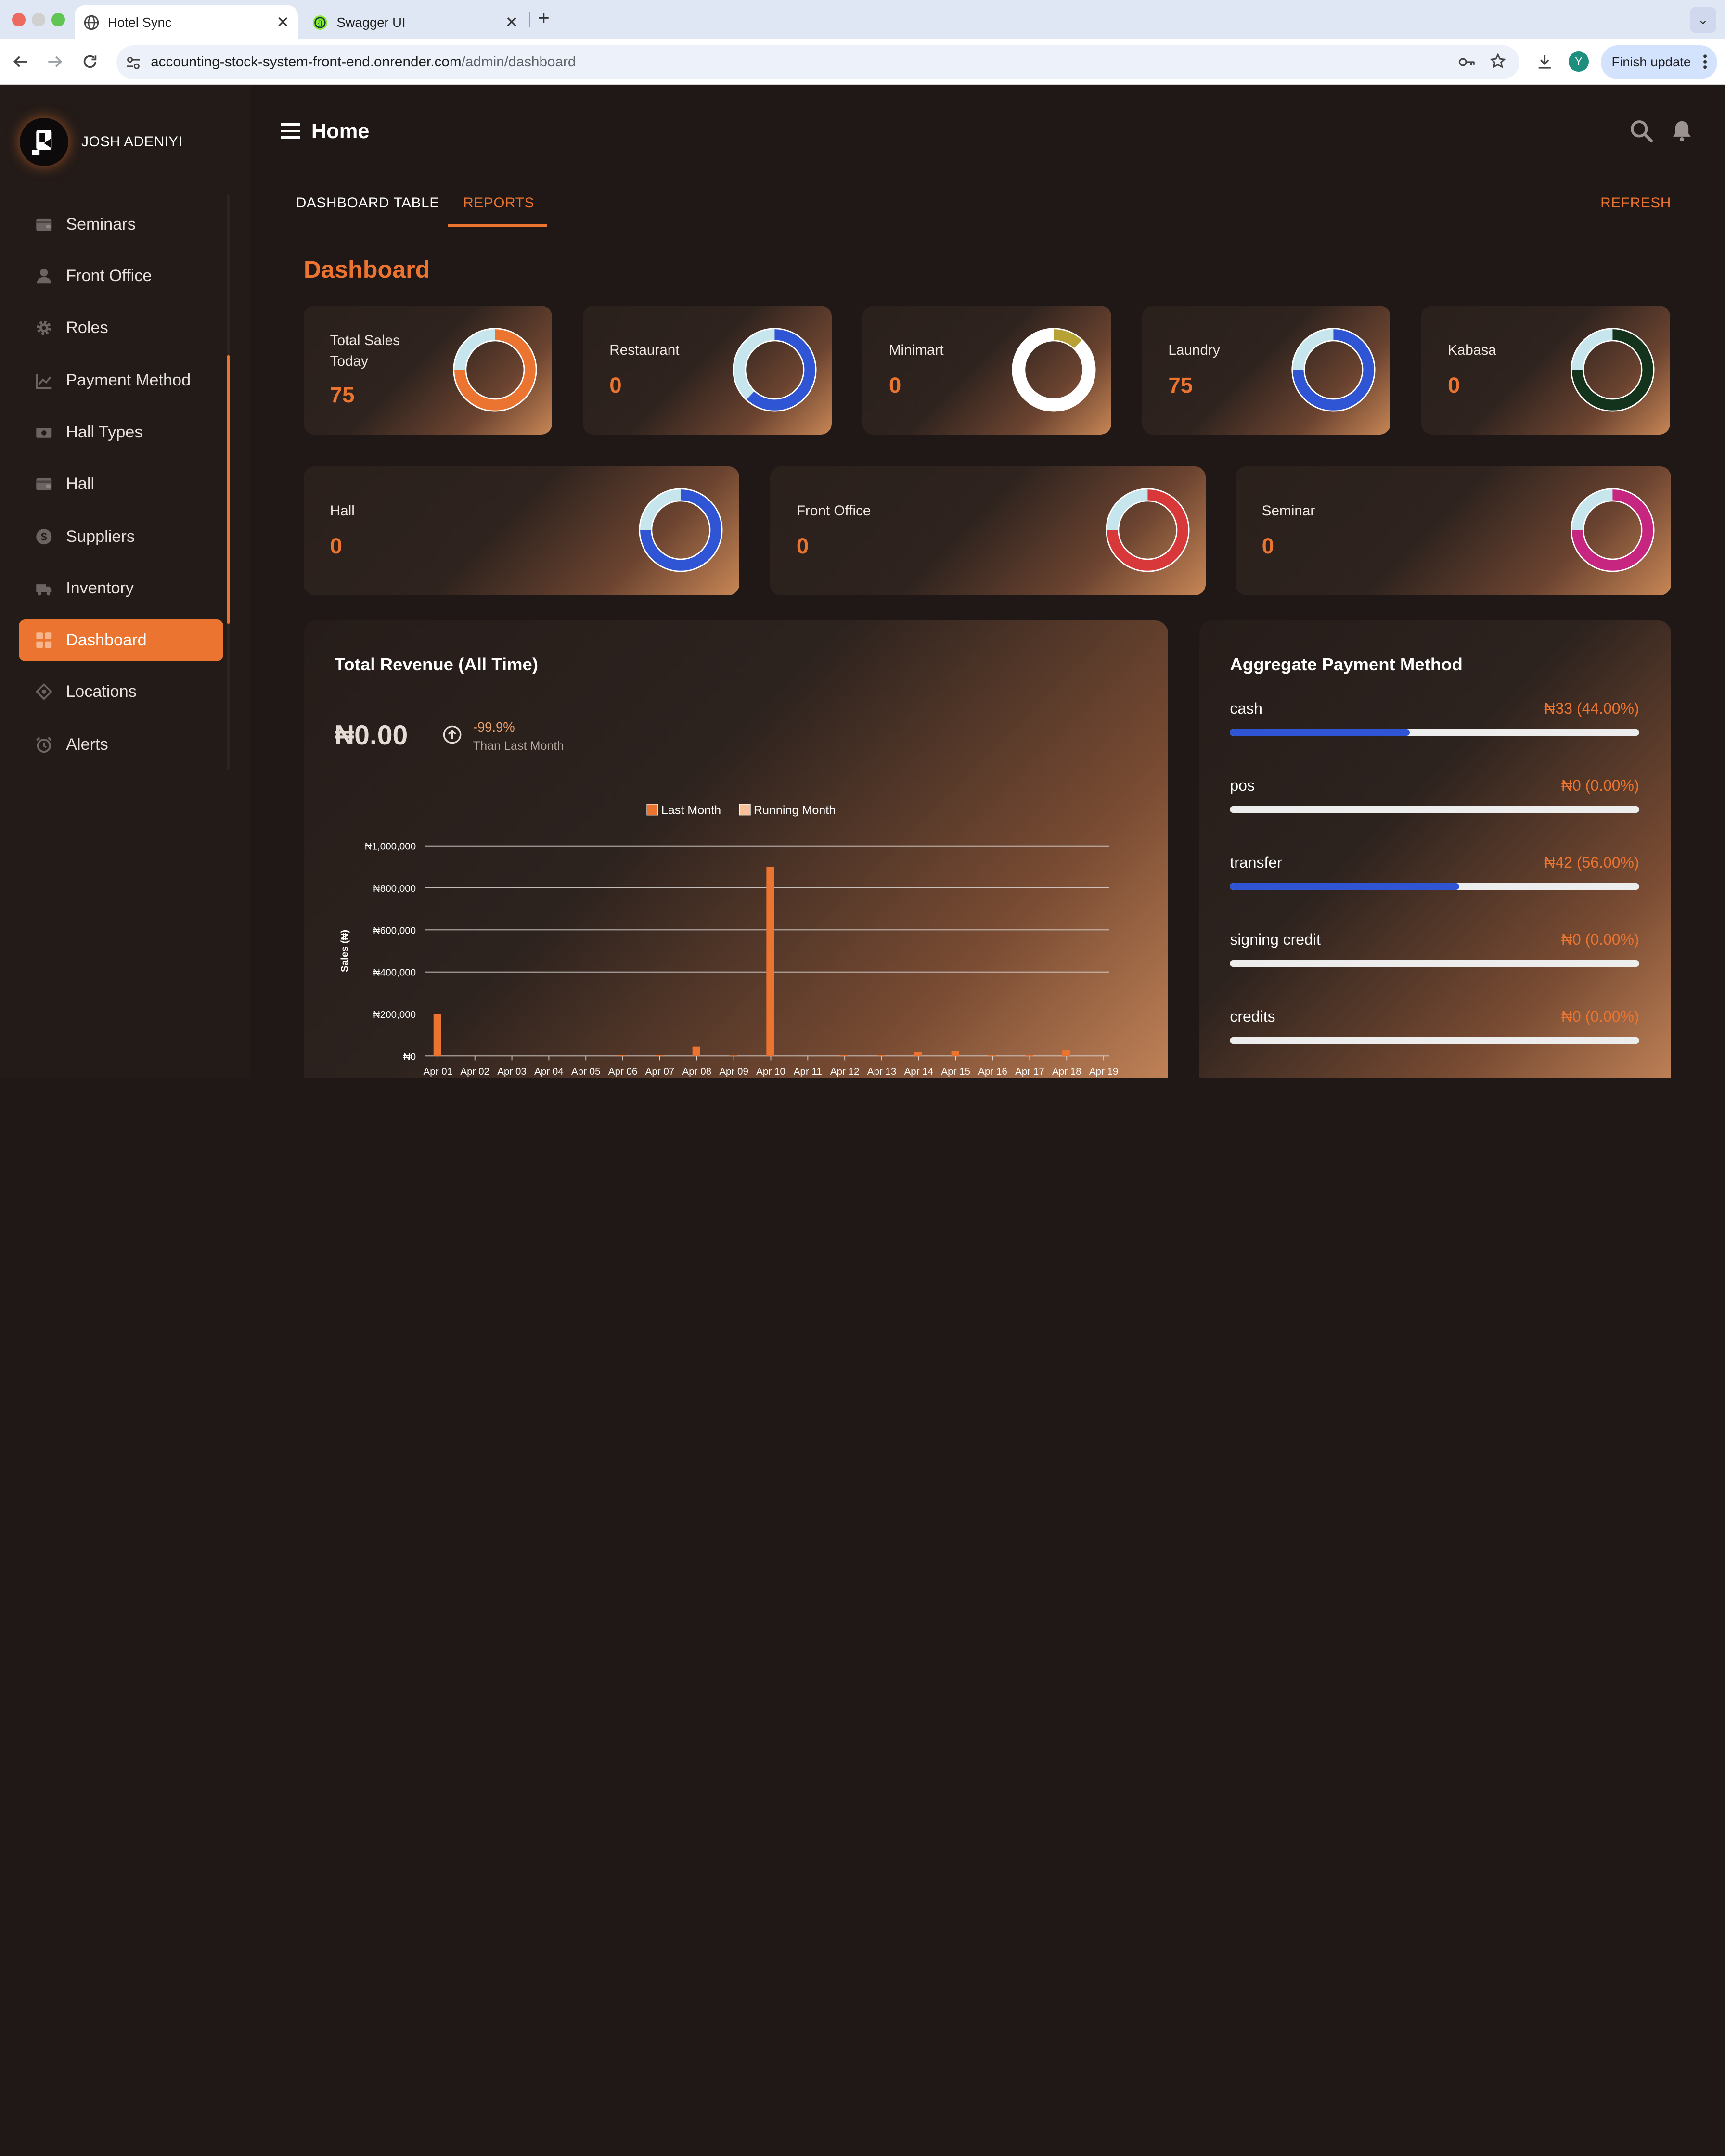  What do you see at coordinates (436, 664) in the screenshot?
I see `revenue-title: Total Revenue (All Time)` at bounding box center [436, 664].